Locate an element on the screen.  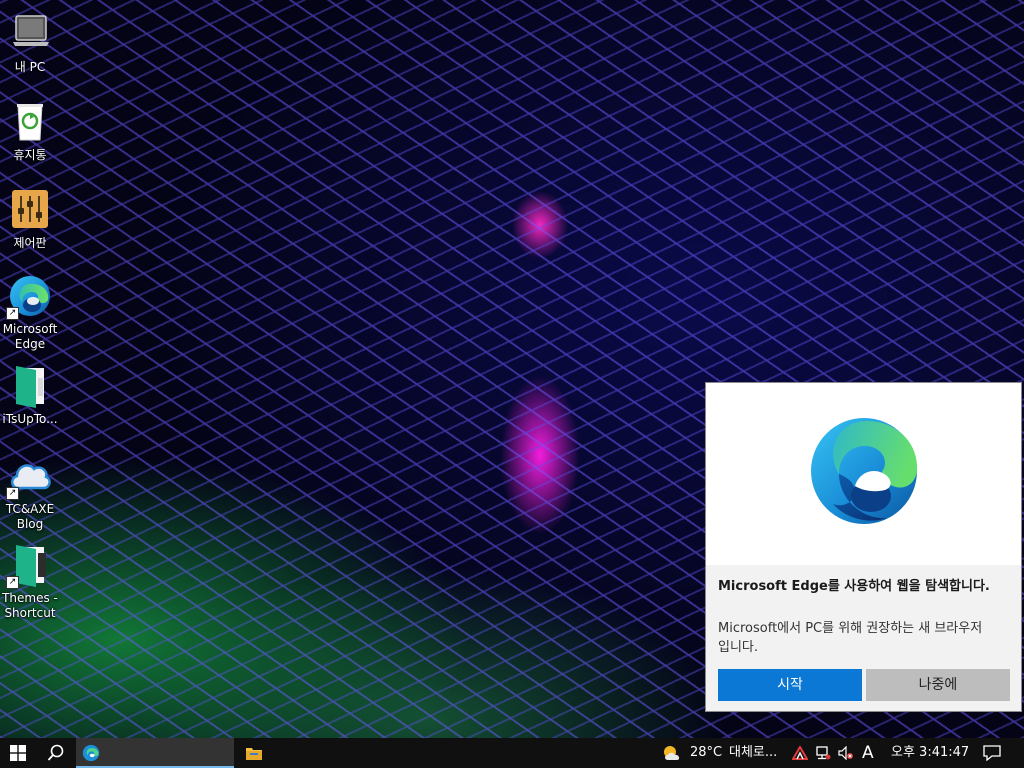
volume-control is located at coordinates (846, 753).